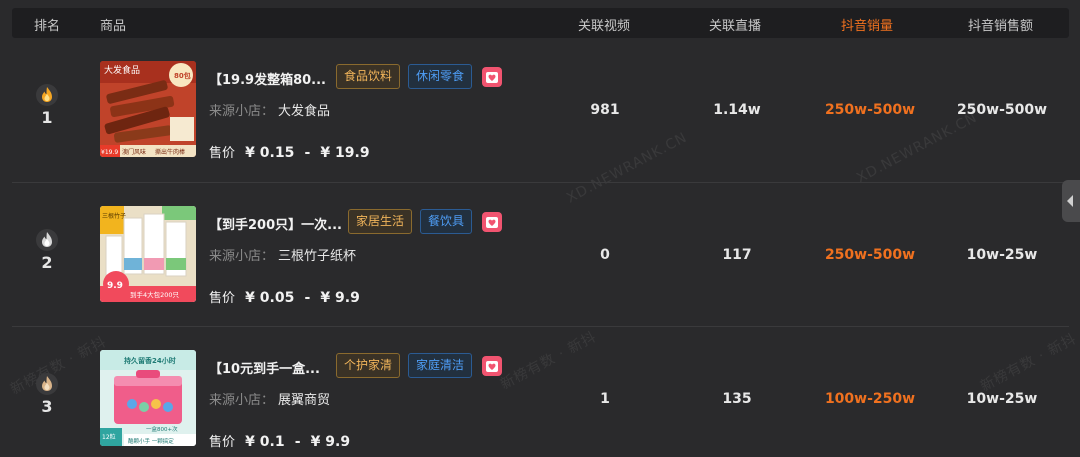 The image size is (1080, 457). What do you see at coordinates (270, 298) in the screenshot?
I see `price-min: ¥ 0.05` at bounding box center [270, 298].